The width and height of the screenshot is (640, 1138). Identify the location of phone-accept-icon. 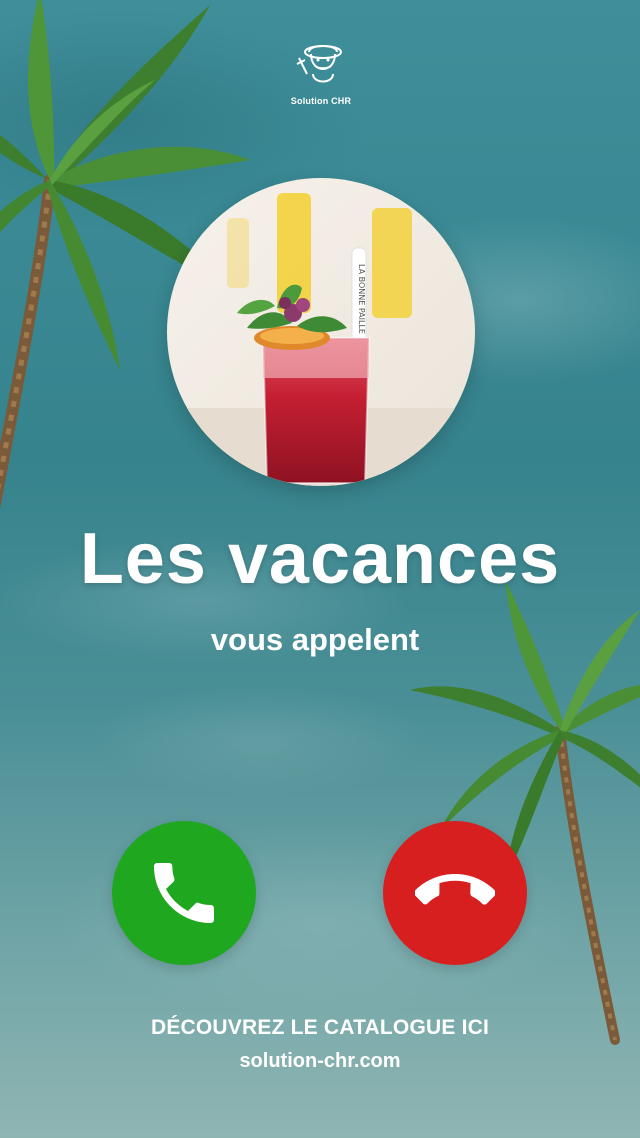
(184, 893).